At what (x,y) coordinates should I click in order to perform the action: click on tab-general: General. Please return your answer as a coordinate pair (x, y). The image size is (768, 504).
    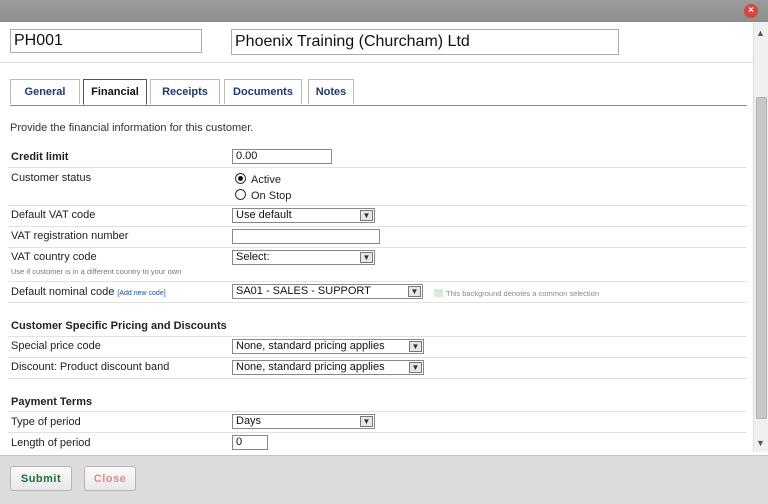
    Looking at the image, I should click on (45, 91).